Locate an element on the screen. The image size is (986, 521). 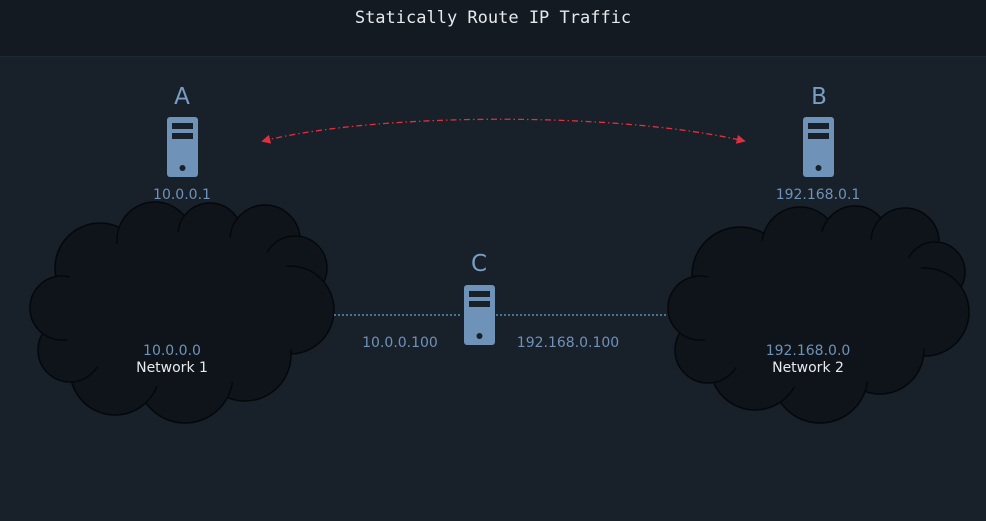
node-b-label: B is located at coordinates (819, 97).